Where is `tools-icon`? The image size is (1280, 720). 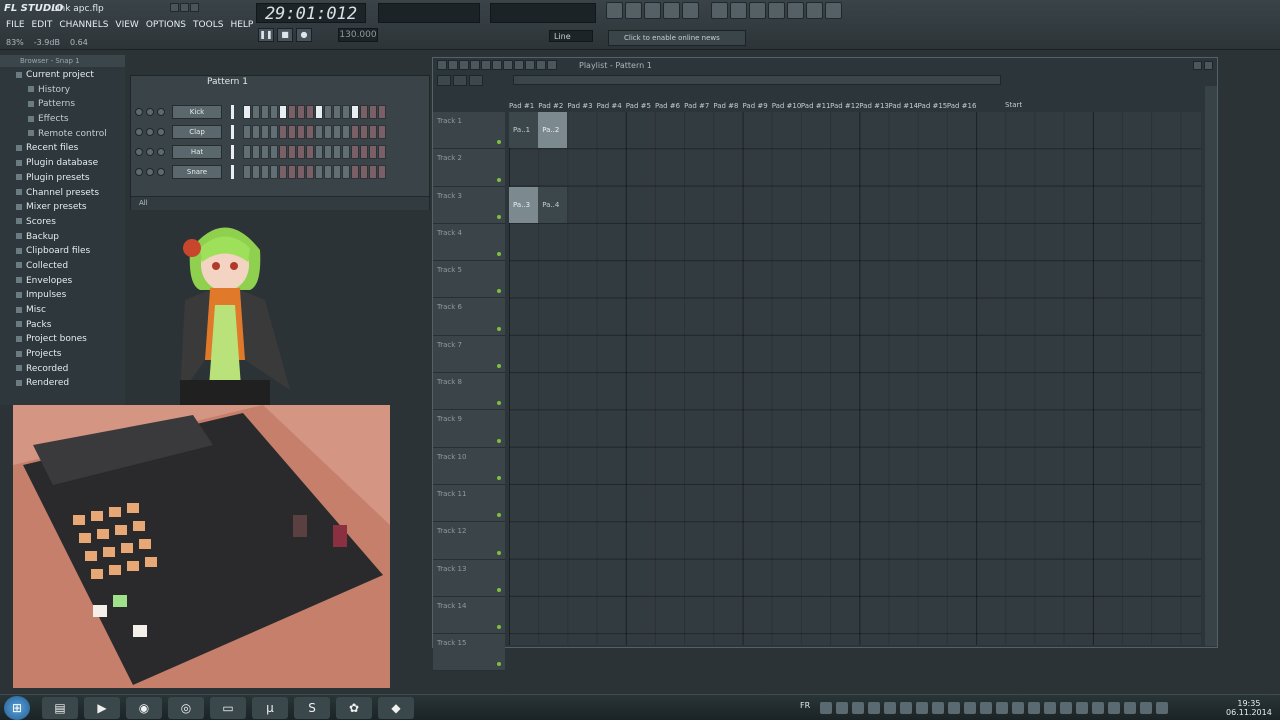
tools-icon is located at coordinates (776, 10).